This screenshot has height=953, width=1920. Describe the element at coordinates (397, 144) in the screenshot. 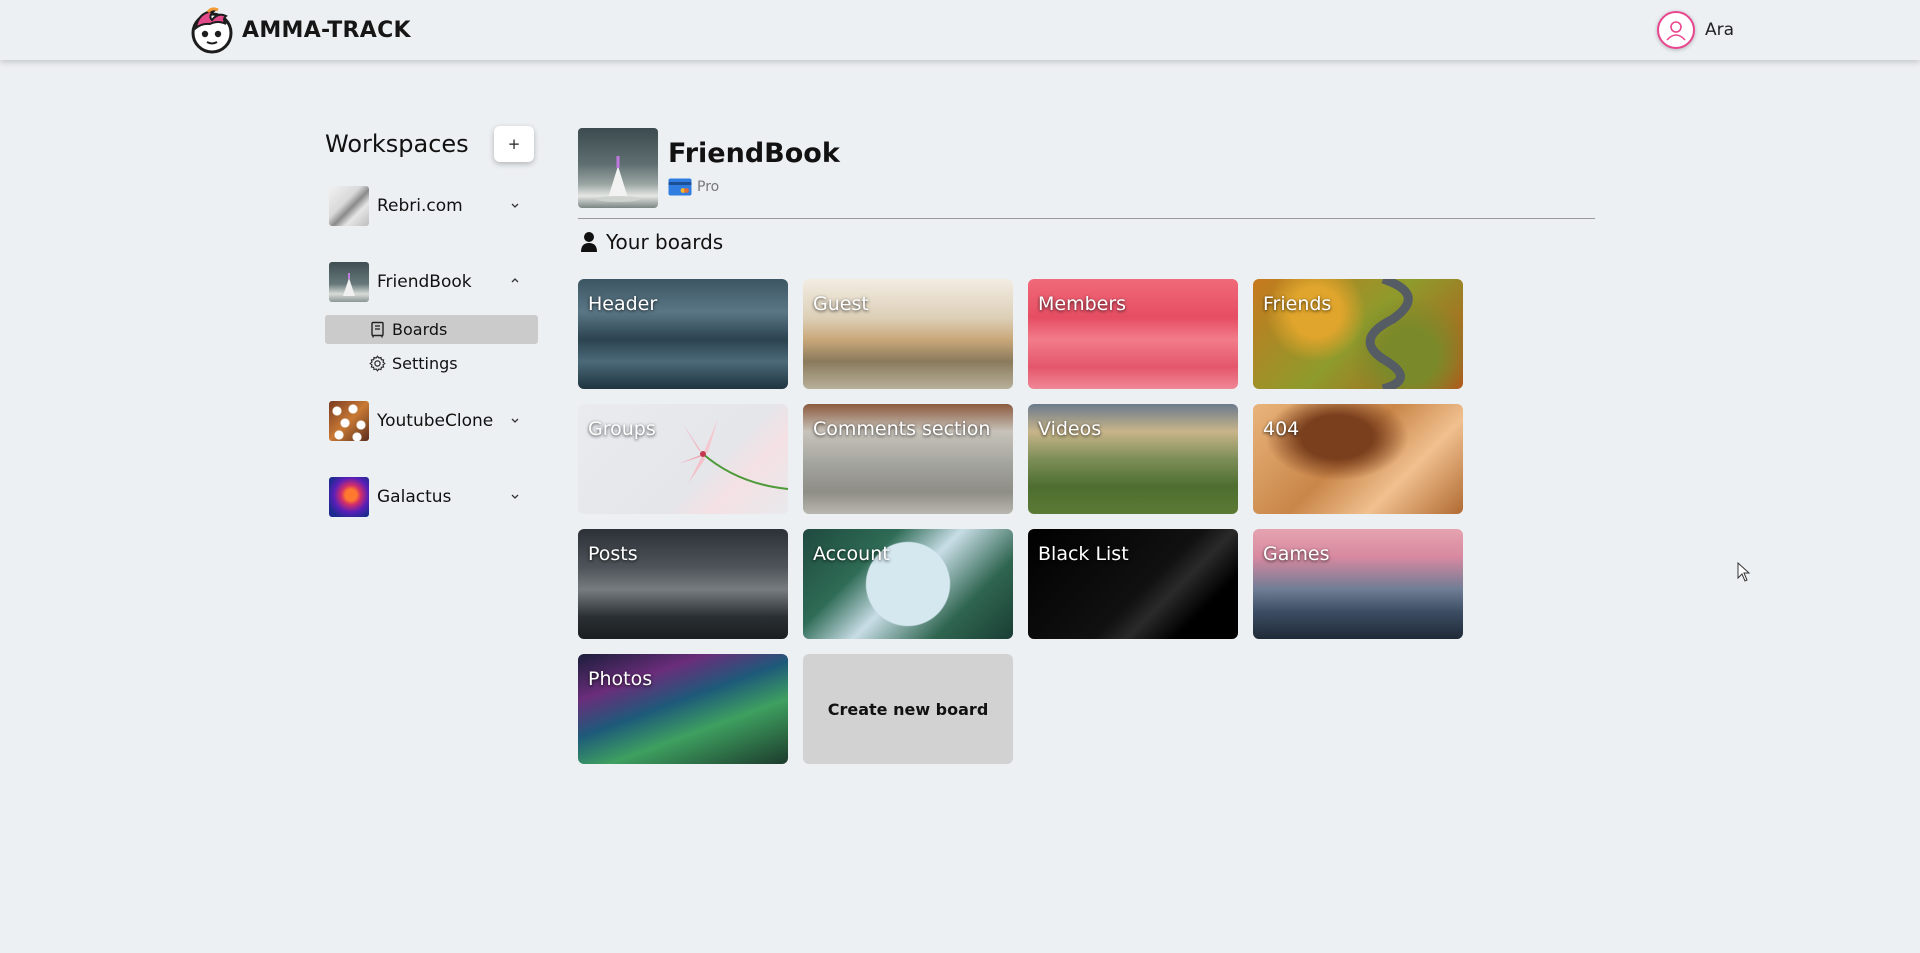

I see `workspaces-title: Workspaces` at that location.